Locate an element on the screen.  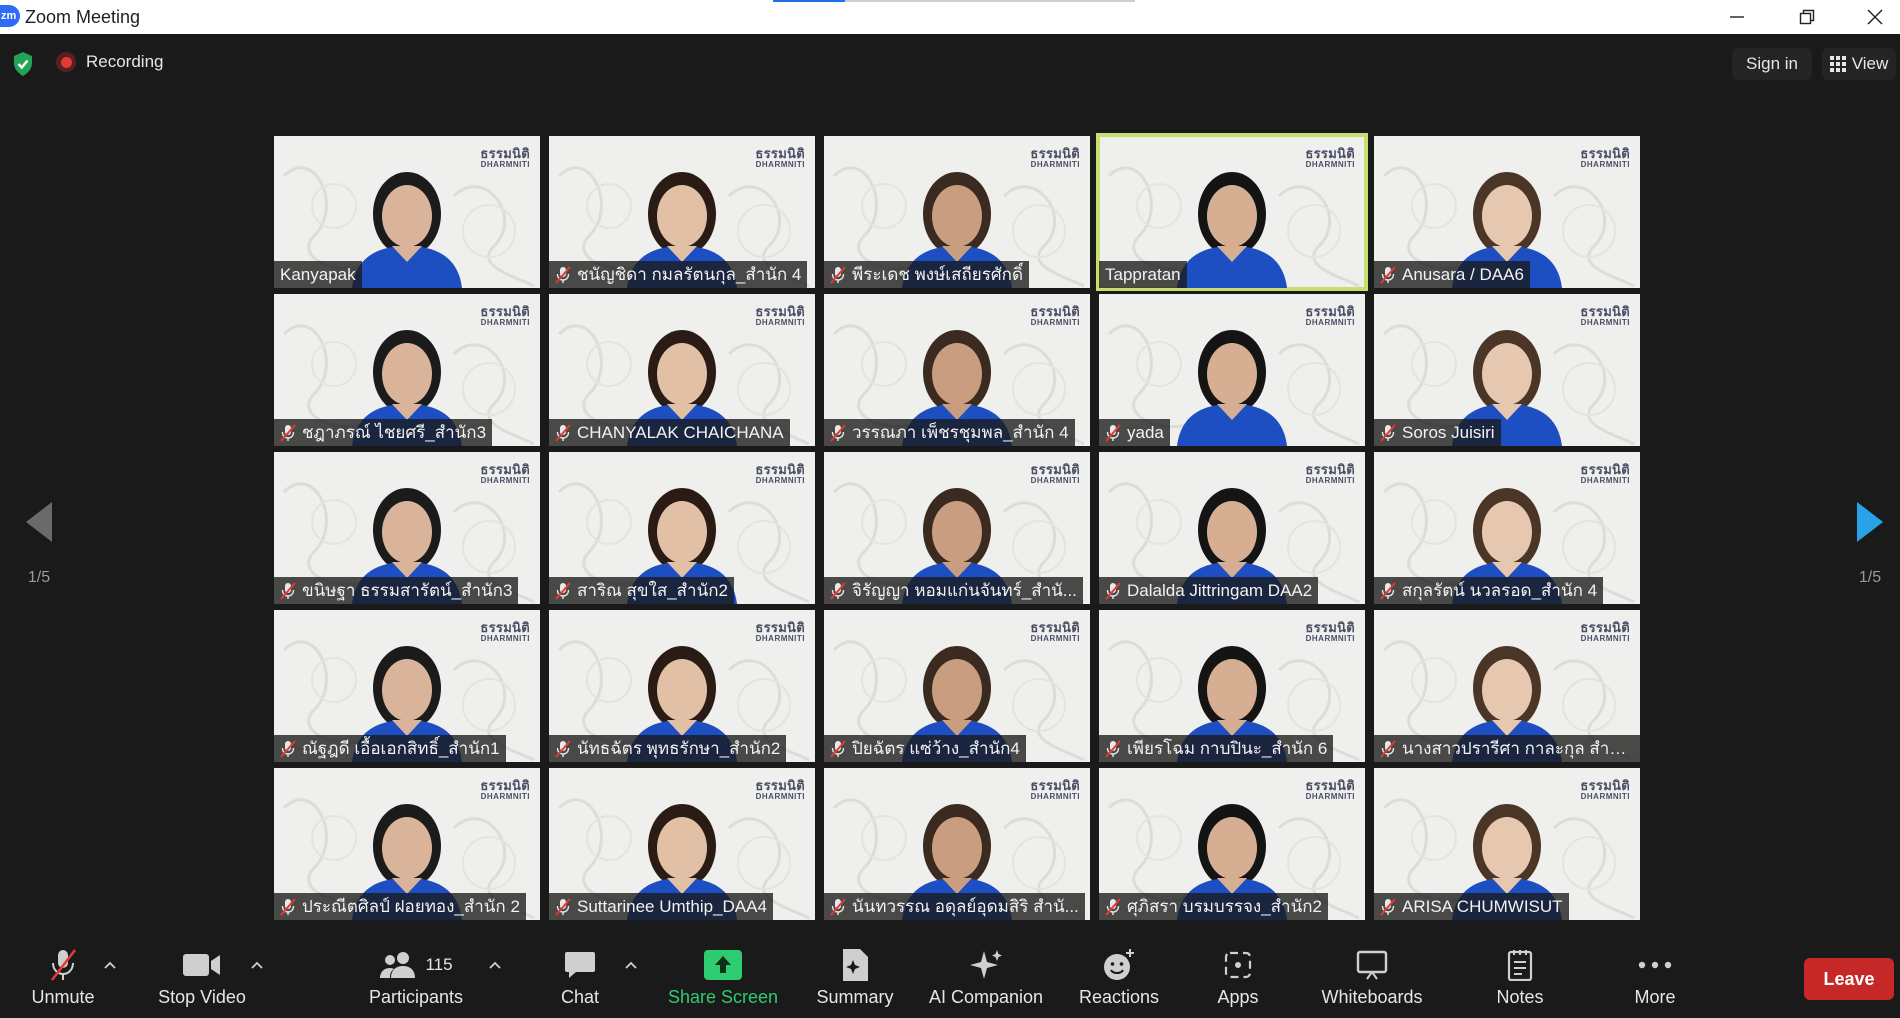
sign-in-button: Sign in is located at coordinates (1772, 64).